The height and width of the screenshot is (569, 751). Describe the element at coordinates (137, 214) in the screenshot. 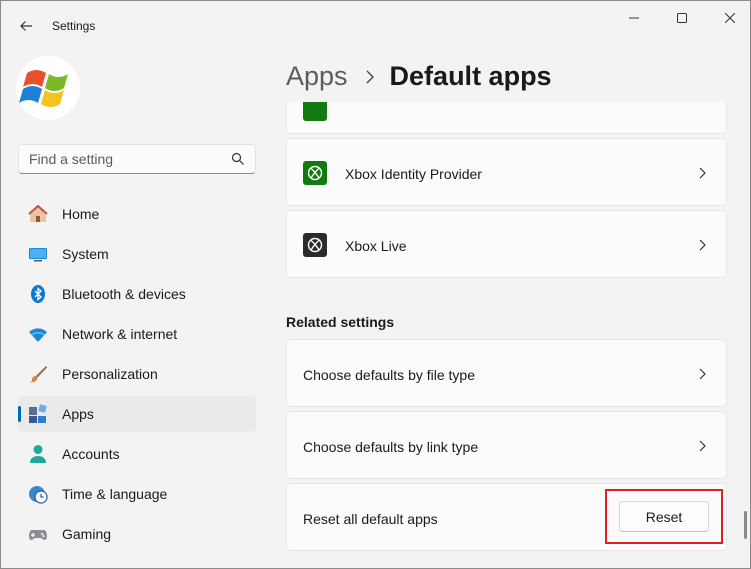

I see `sidebar-item-home: Home` at that location.